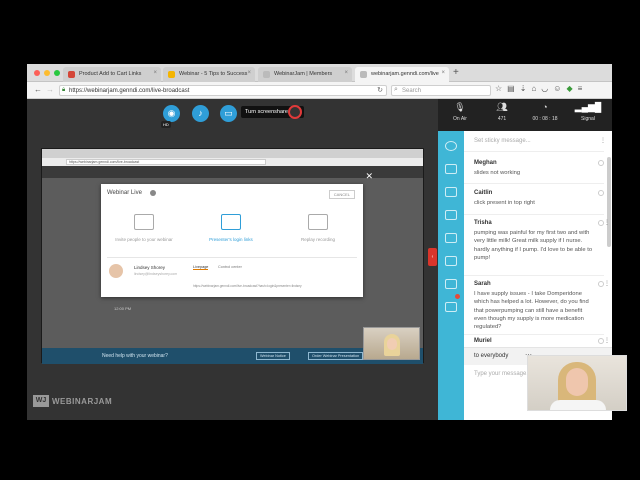 This screenshot has height=480, width=640. What do you see at coordinates (123, 308) in the screenshot?
I see `shared-timestamp: 12:00 PM` at bounding box center [123, 308].